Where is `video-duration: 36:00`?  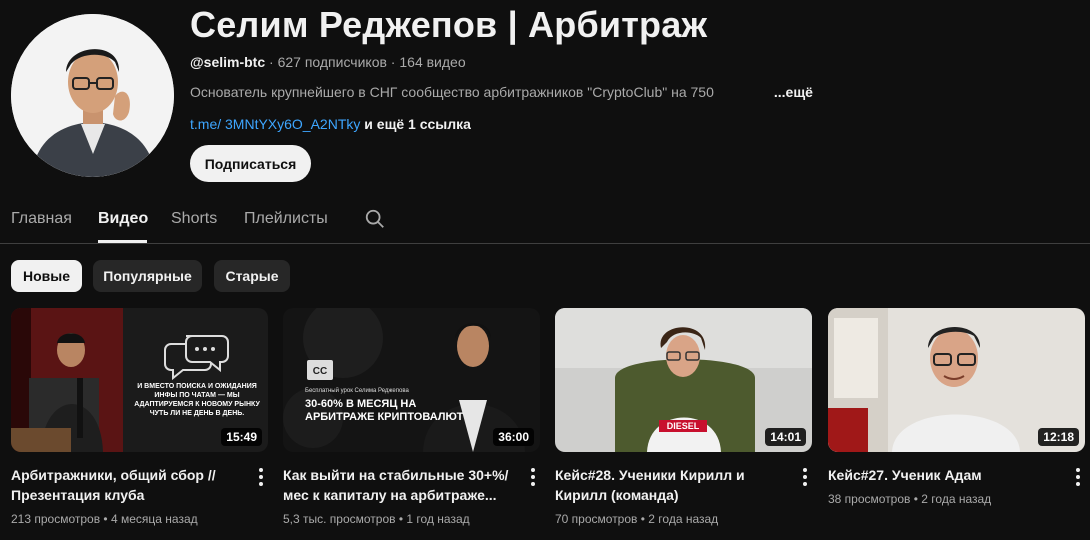 video-duration: 36:00 is located at coordinates (513, 437).